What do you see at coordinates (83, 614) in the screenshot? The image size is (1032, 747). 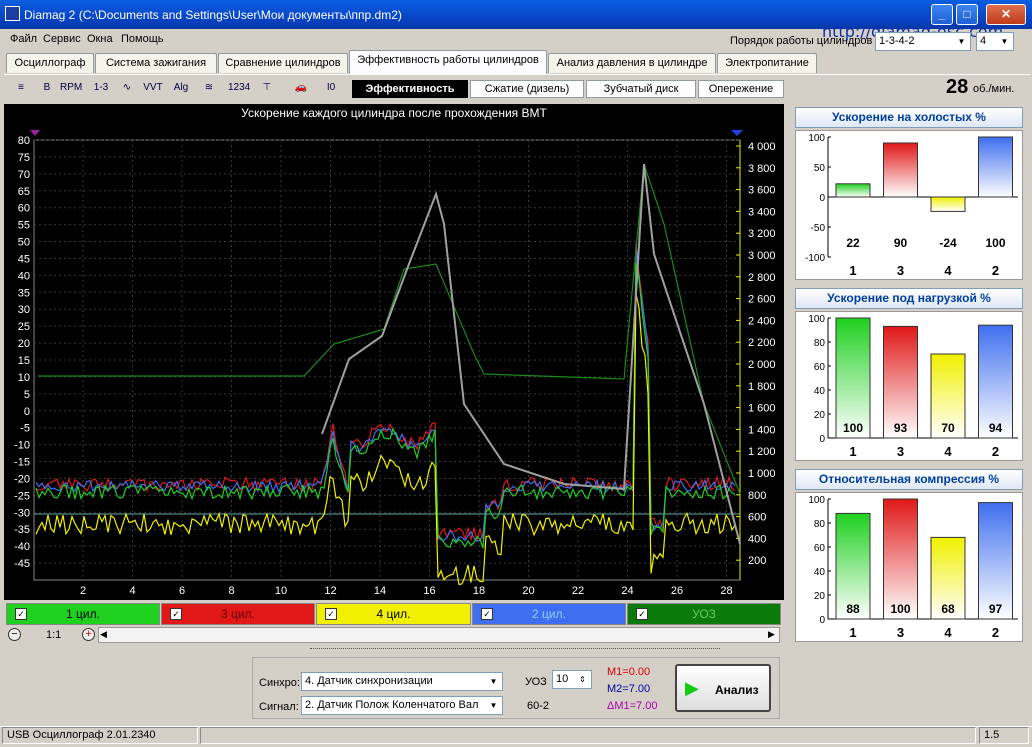 I see `channel-1-toggle: ✓ 1 цил.` at bounding box center [83, 614].